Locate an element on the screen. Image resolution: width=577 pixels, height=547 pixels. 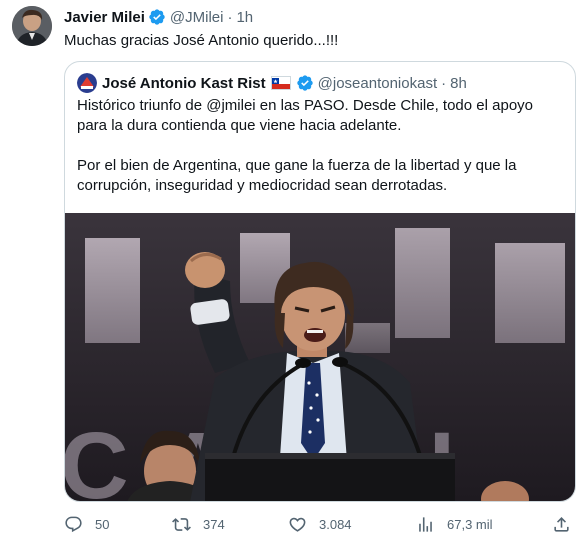
reply-count: 50 is located at coordinates (102, 524).